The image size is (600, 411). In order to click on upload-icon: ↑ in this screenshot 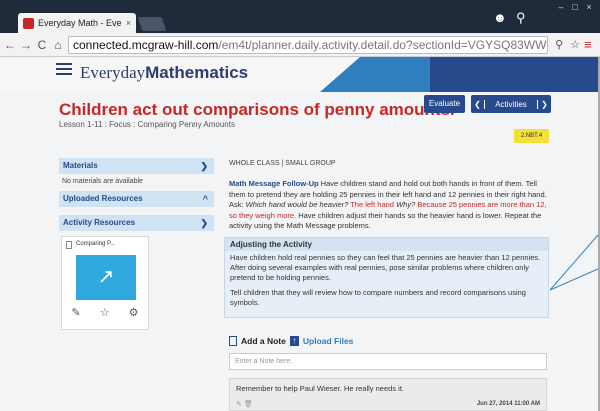, I will do `click(294, 341)`.